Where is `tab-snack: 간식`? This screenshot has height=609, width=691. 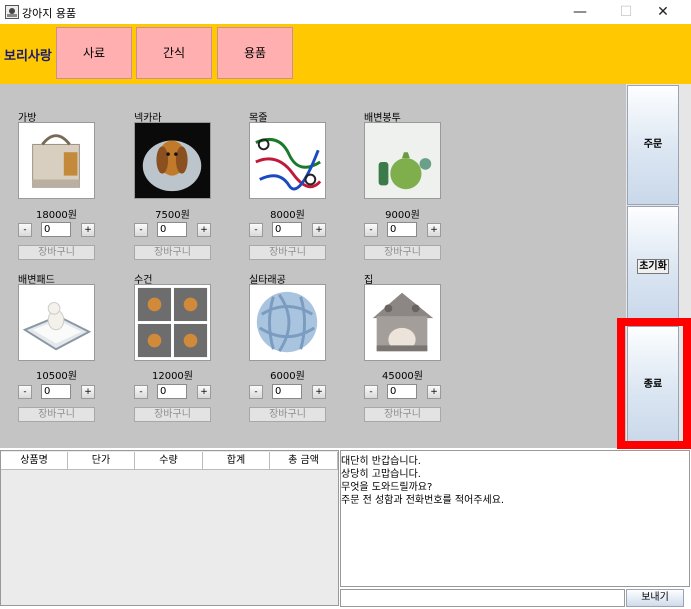 tab-snack: 간식 is located at coordinates (174, 53).